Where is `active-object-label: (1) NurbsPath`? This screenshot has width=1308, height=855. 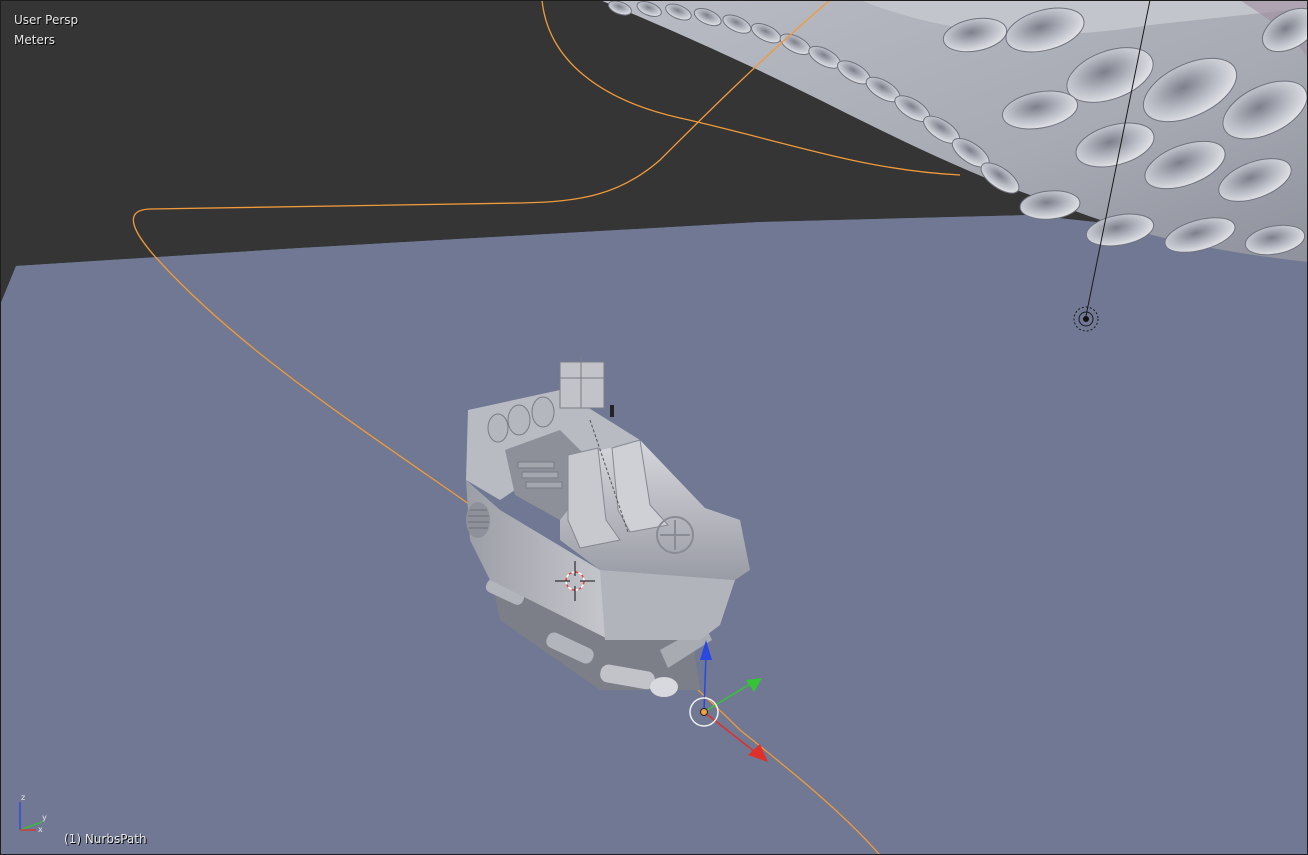 active-object-label: (1) NurbsPath is located at coordinates (105, 839).